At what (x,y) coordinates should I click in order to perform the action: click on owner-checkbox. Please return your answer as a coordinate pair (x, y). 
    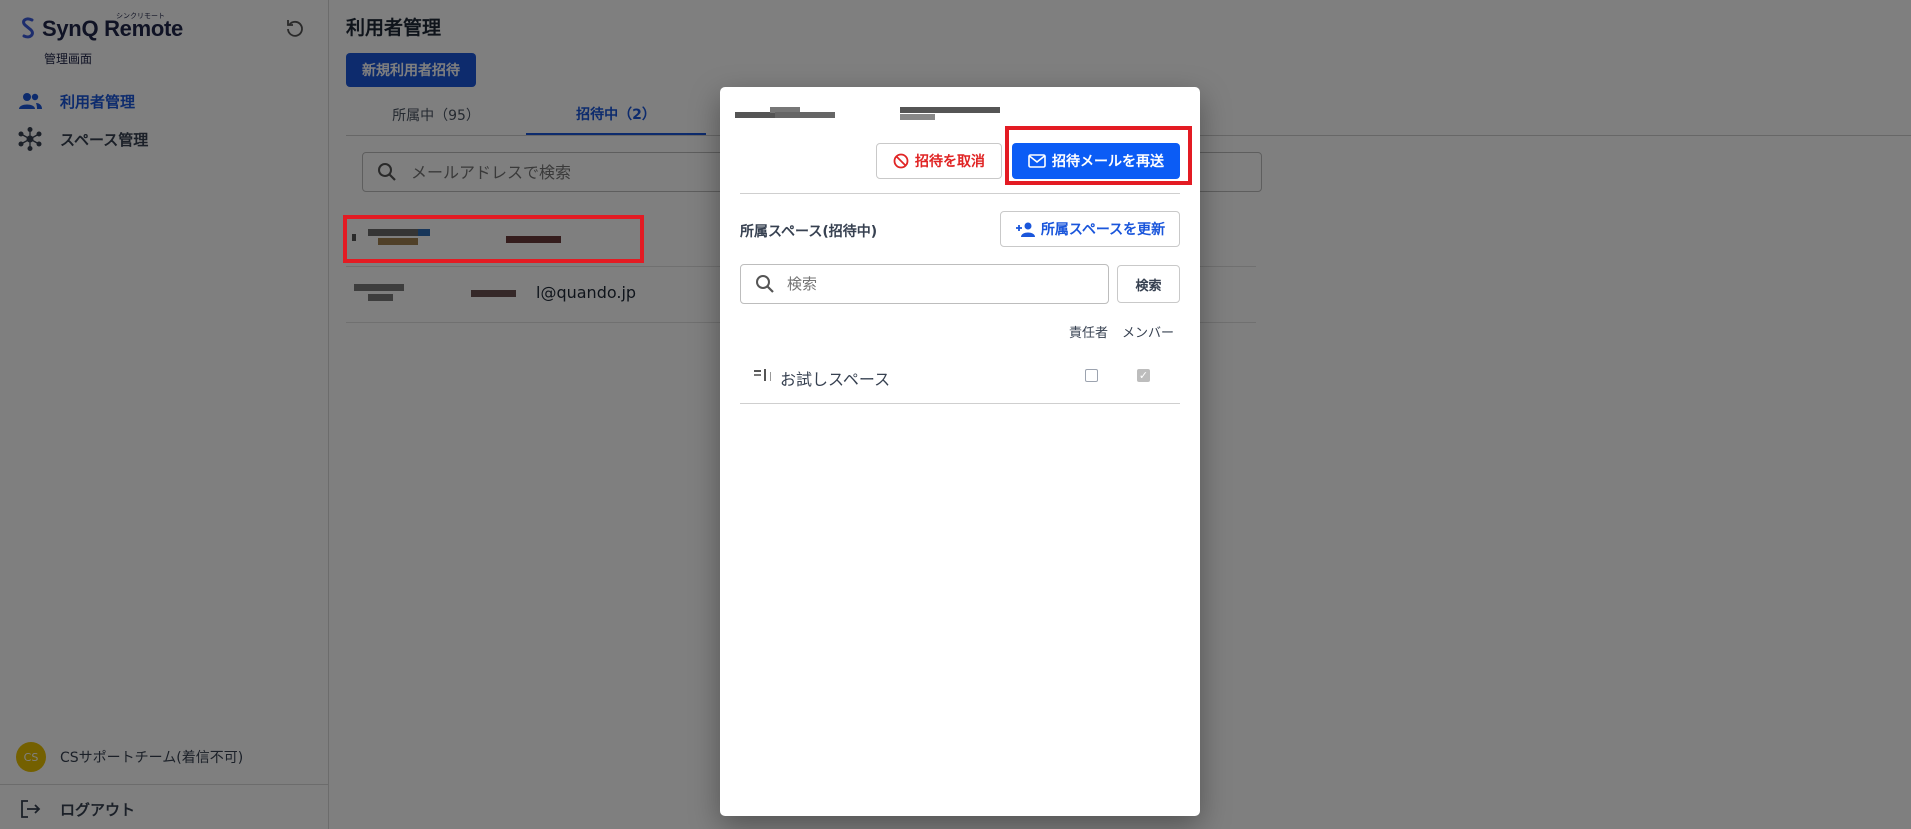
    Looking at the image, I should click on (1091, 375).